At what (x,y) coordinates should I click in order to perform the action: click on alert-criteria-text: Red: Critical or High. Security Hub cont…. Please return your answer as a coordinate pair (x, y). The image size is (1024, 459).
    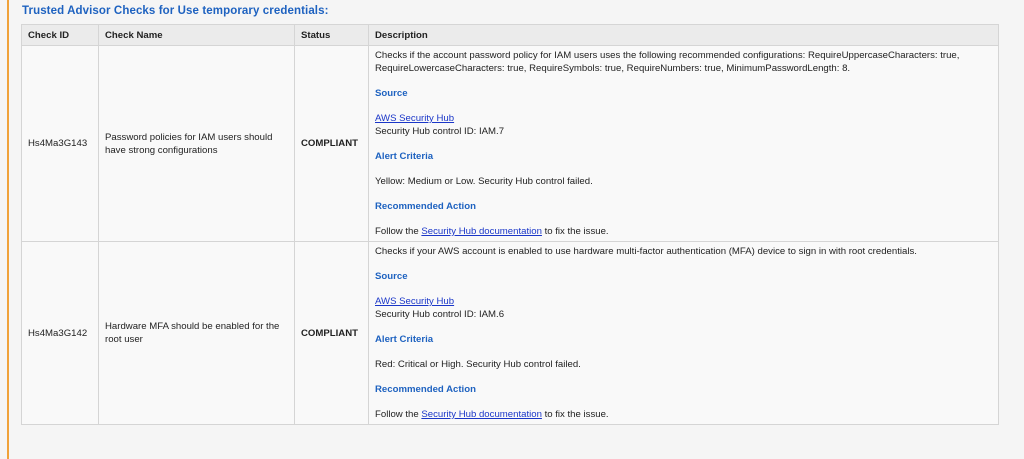
    Looking at the image, I should click on (478, 364).